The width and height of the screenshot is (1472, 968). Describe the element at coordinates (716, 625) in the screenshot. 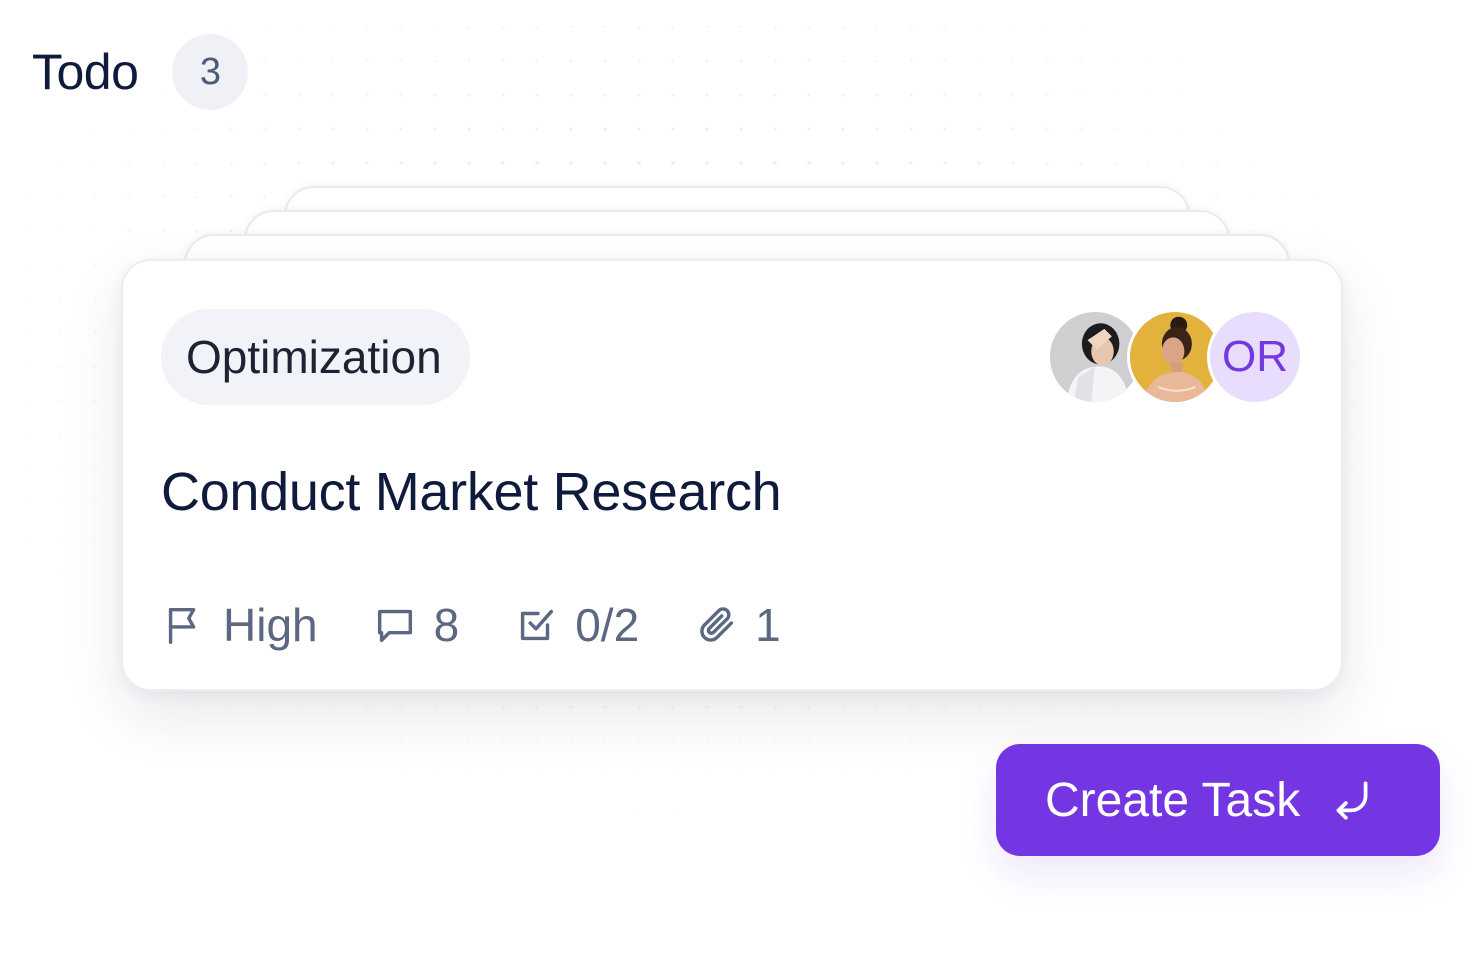

I see `paperclip-icon` at that location.